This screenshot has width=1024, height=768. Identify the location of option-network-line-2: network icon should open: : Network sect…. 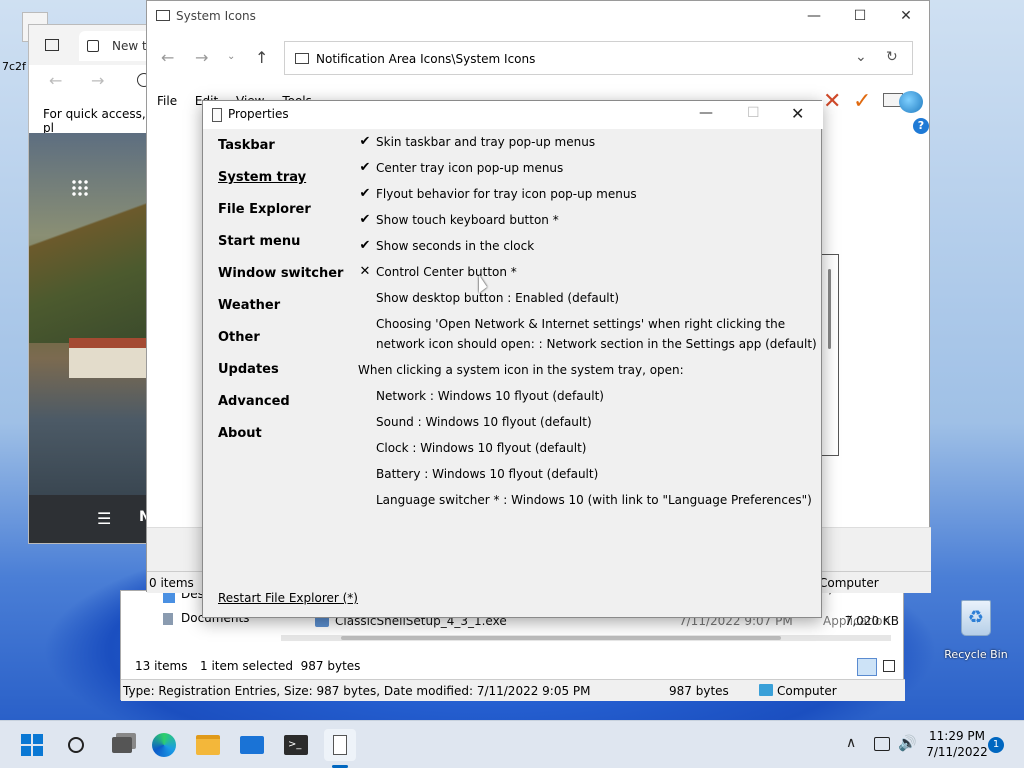
(596, 344).